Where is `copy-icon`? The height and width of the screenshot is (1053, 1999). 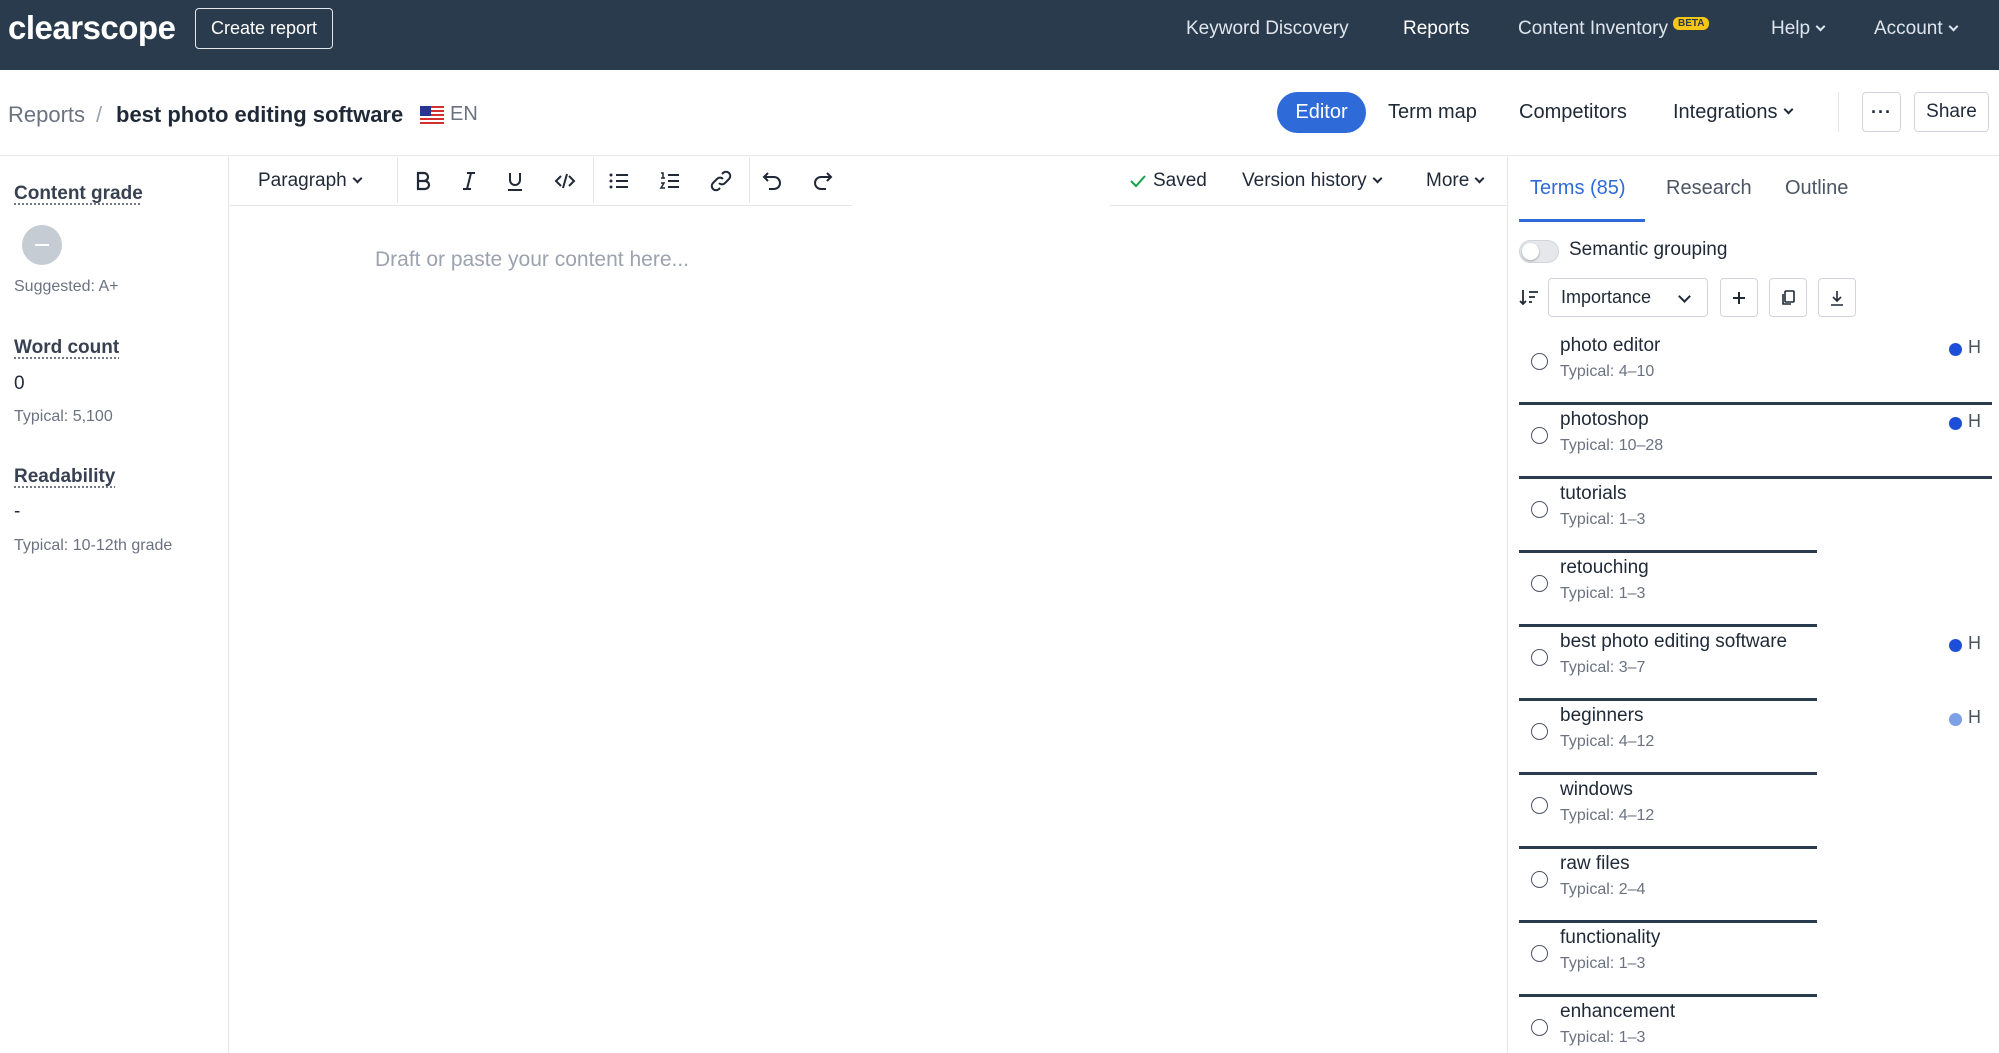 copy-icon is located at coordinates (1788, 297).